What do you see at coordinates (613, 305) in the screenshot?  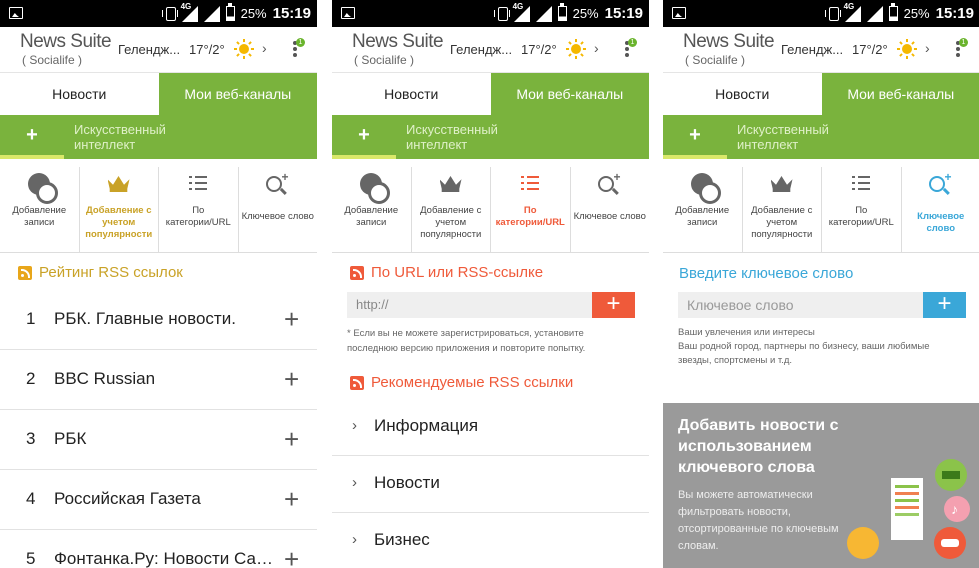 I see `add-url-button: +` at bounding box center [613, 305].